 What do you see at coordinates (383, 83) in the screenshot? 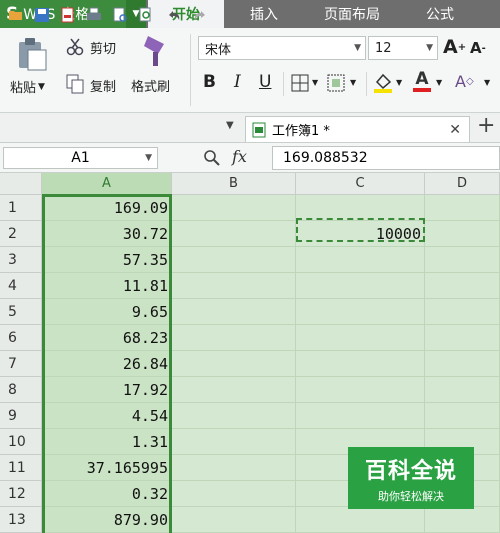
I see `fill-color-icon` at bounding box center [383, 83].